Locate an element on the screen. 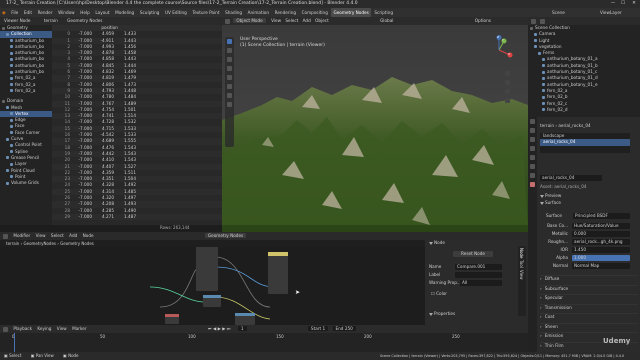 This screenshot has width=640, height=360. tab-tool: Tool is located at coordinates (521, 264).